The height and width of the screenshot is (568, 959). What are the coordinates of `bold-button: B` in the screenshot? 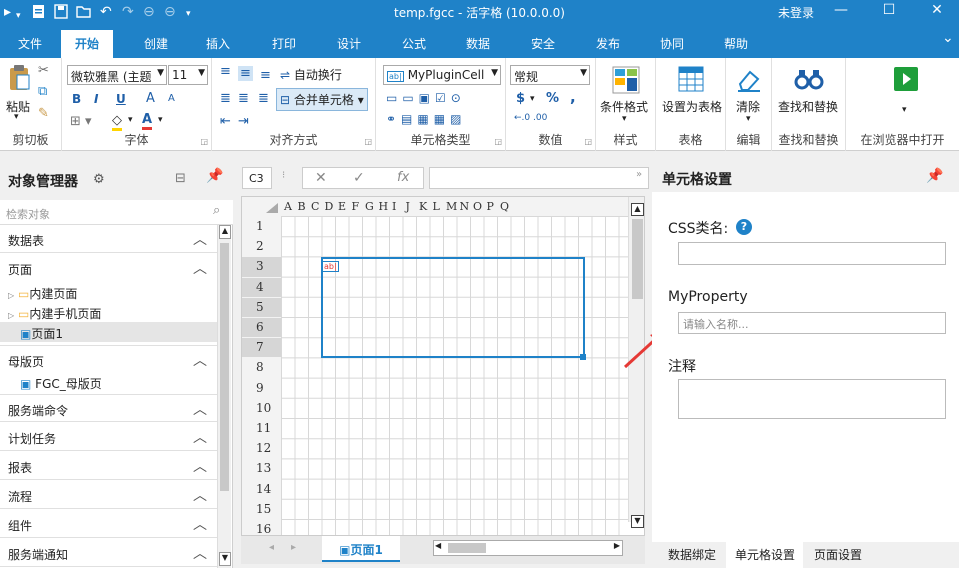 It's located at (76, 99).